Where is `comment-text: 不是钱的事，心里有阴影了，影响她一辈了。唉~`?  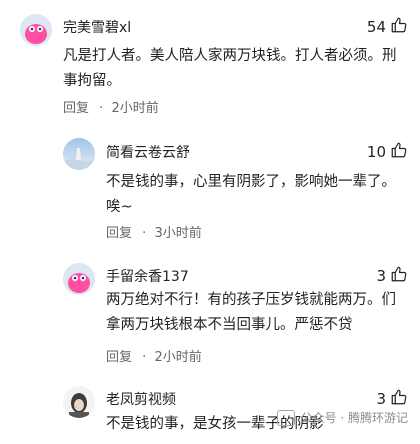 comment-text: 不是钱的事，心里有阴影了，影响她一辈了。唉~ is located at coordinates (251, 194).